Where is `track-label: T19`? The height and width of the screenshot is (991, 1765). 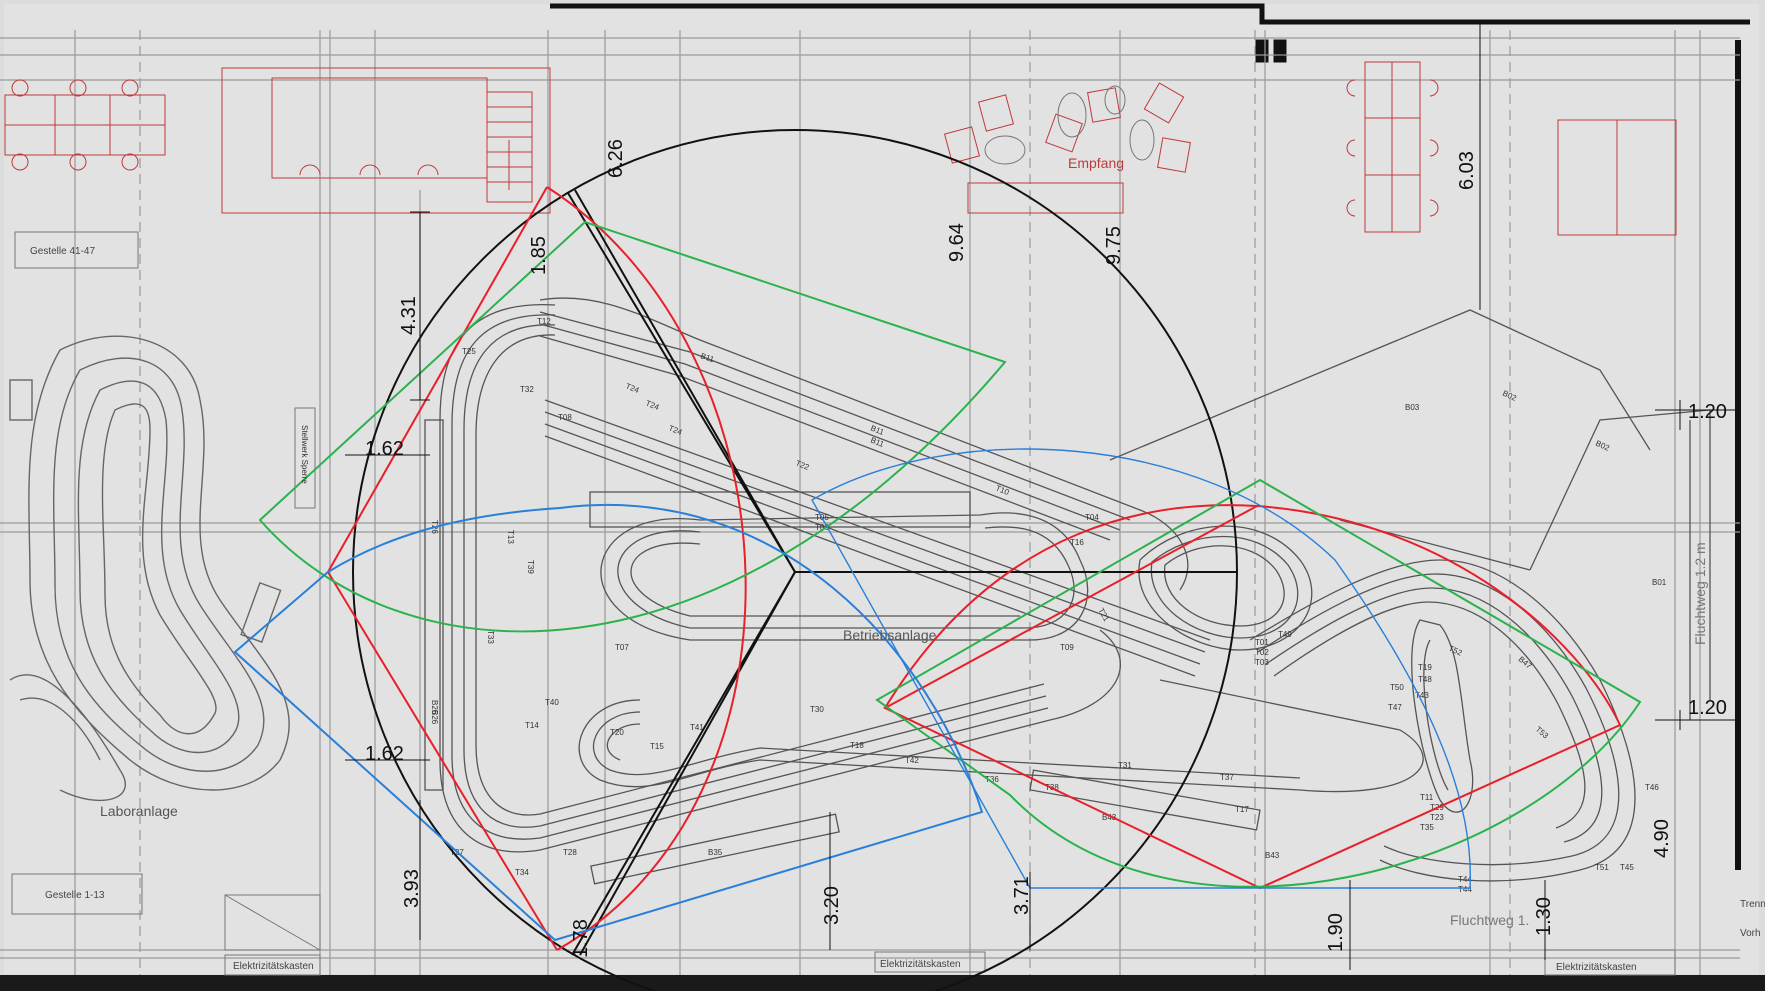 track-label: T19 is located at coordinates (1425, 667).